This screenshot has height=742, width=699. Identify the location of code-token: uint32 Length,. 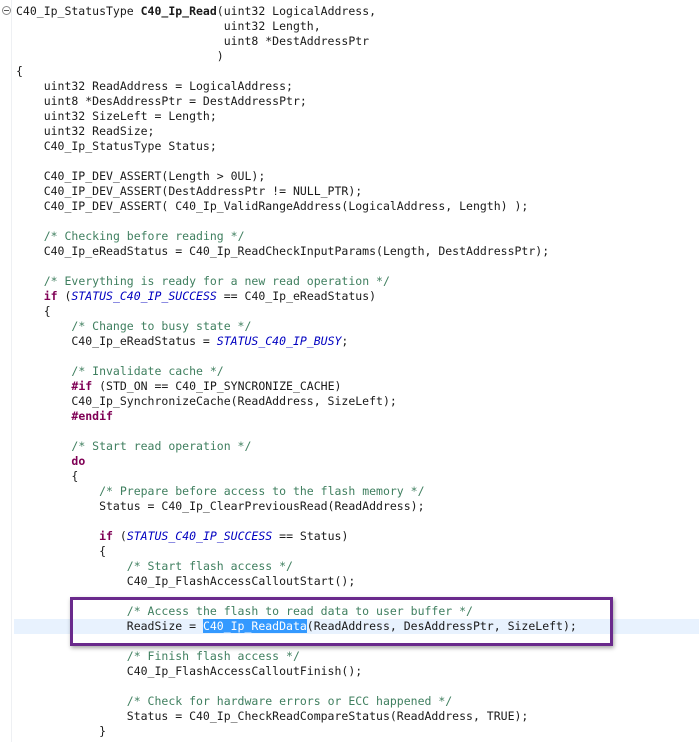
(168, 26).